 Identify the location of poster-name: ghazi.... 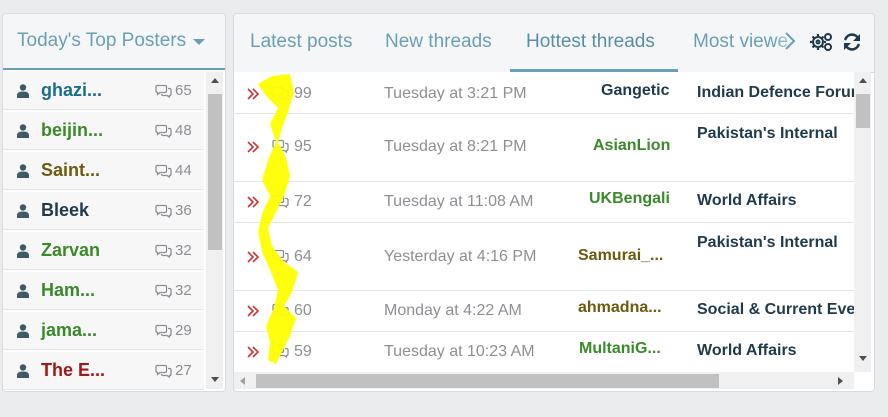
(71, 90).